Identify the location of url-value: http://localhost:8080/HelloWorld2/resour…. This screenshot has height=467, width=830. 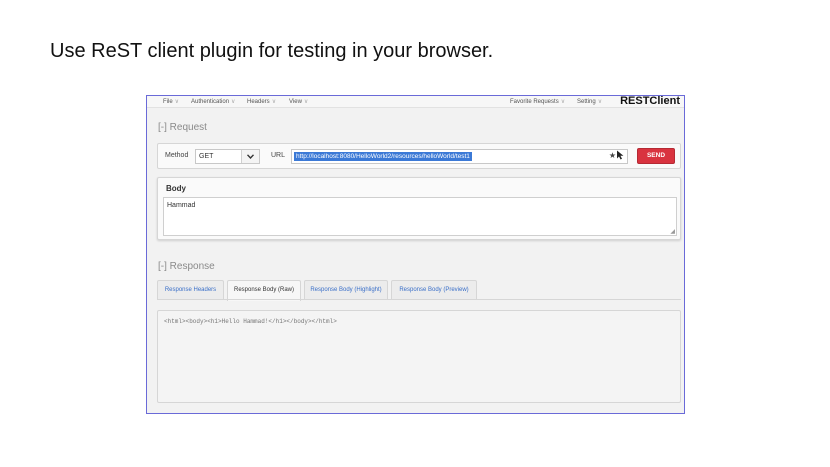
(383, 156).